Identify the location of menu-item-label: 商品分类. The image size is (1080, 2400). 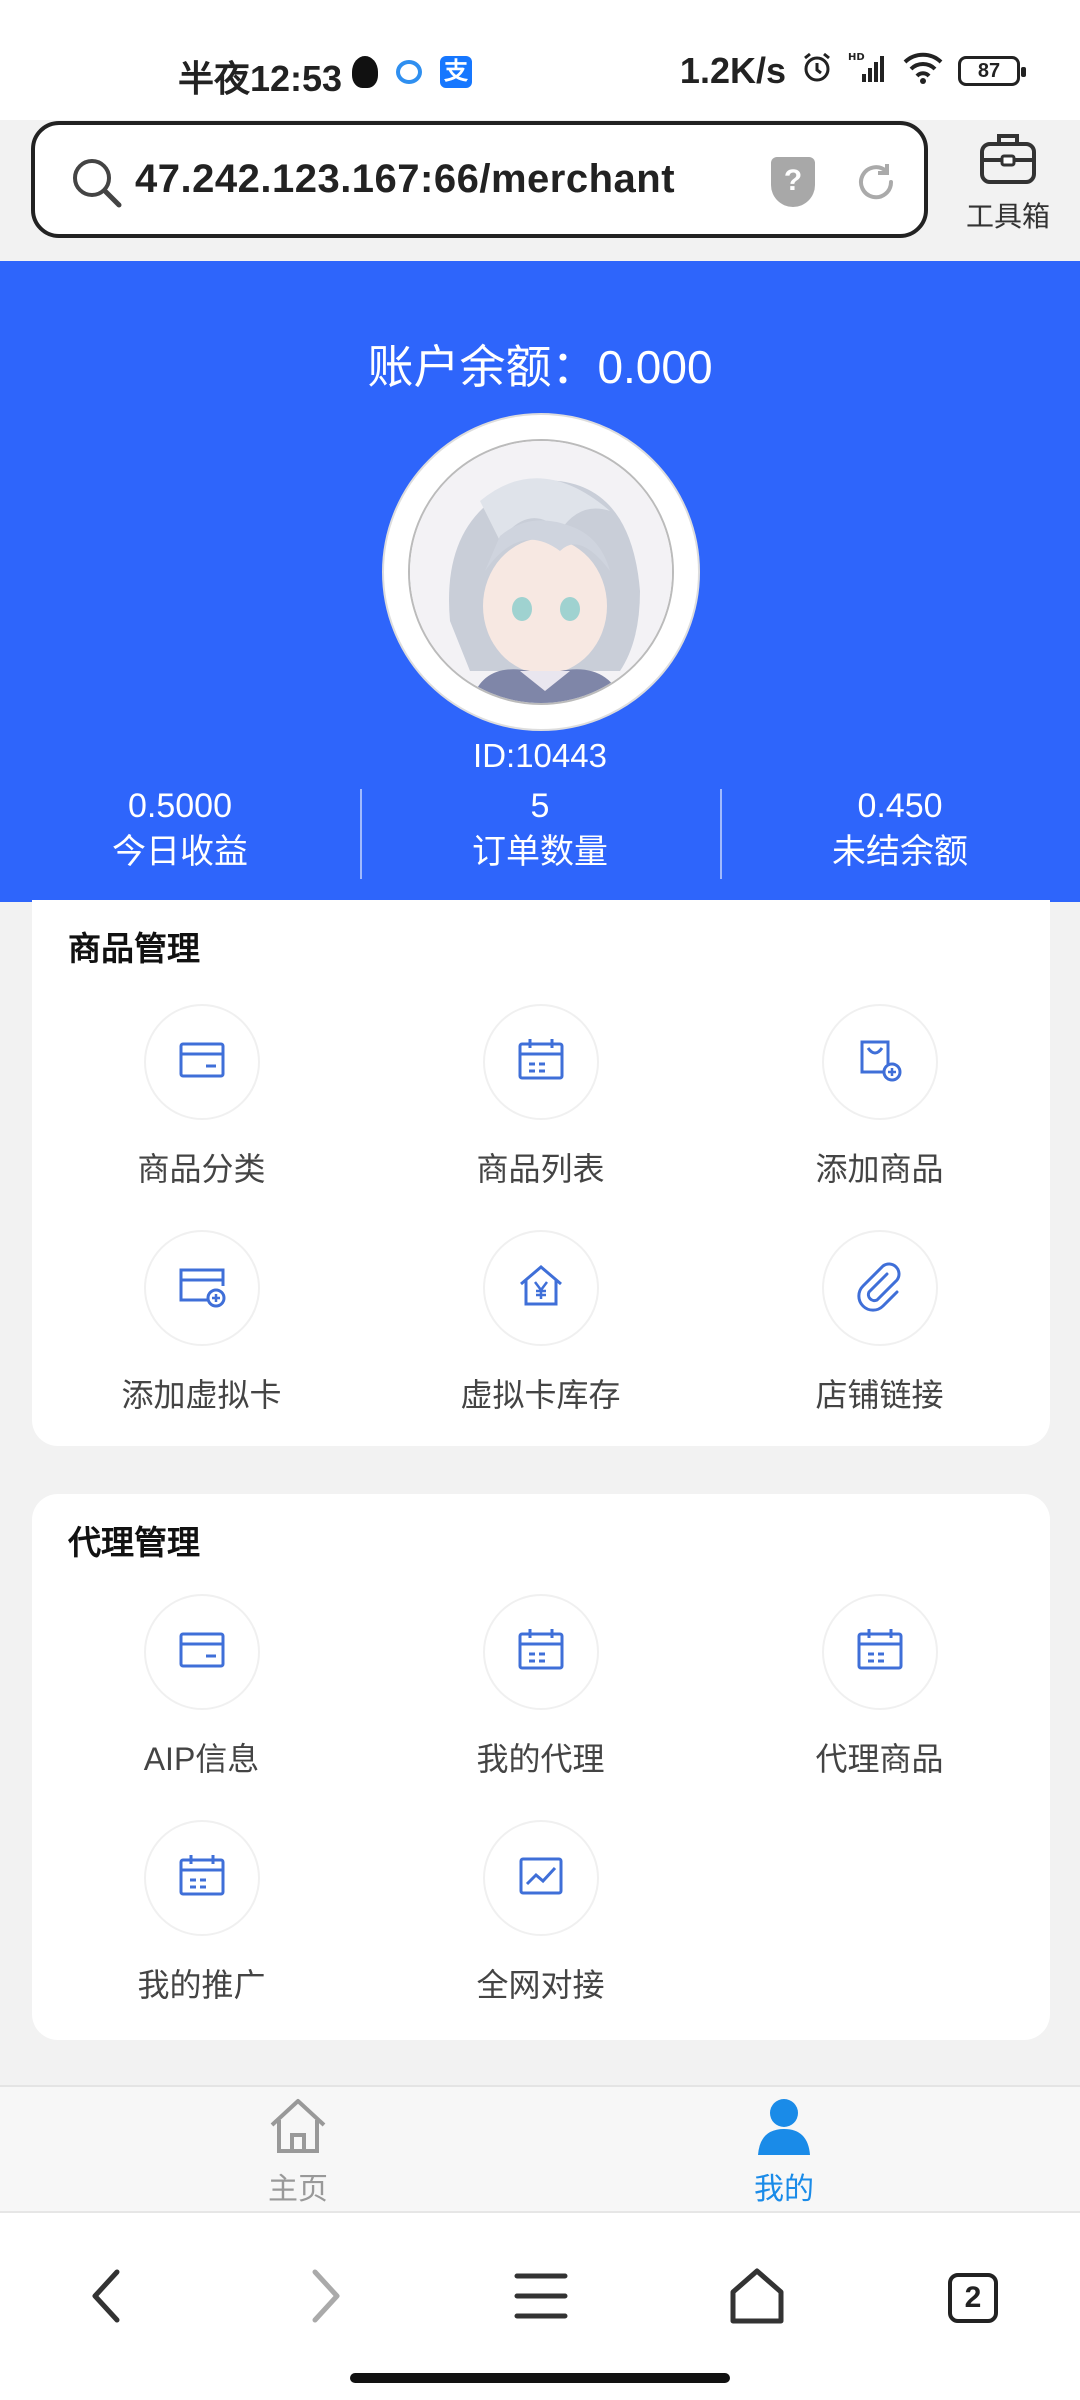
(201, 1169).